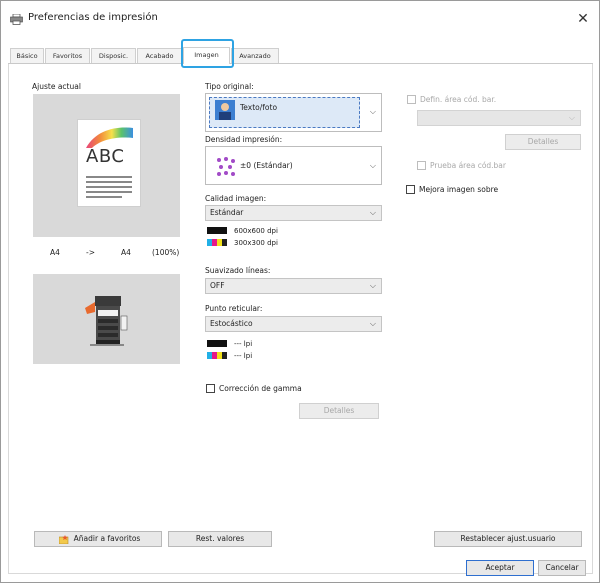 The image size is (600, 583). What do you see at coordinates (105, 156) in the screenshot?
I see `preview-text: ABC` at bounding box center [105, 156].